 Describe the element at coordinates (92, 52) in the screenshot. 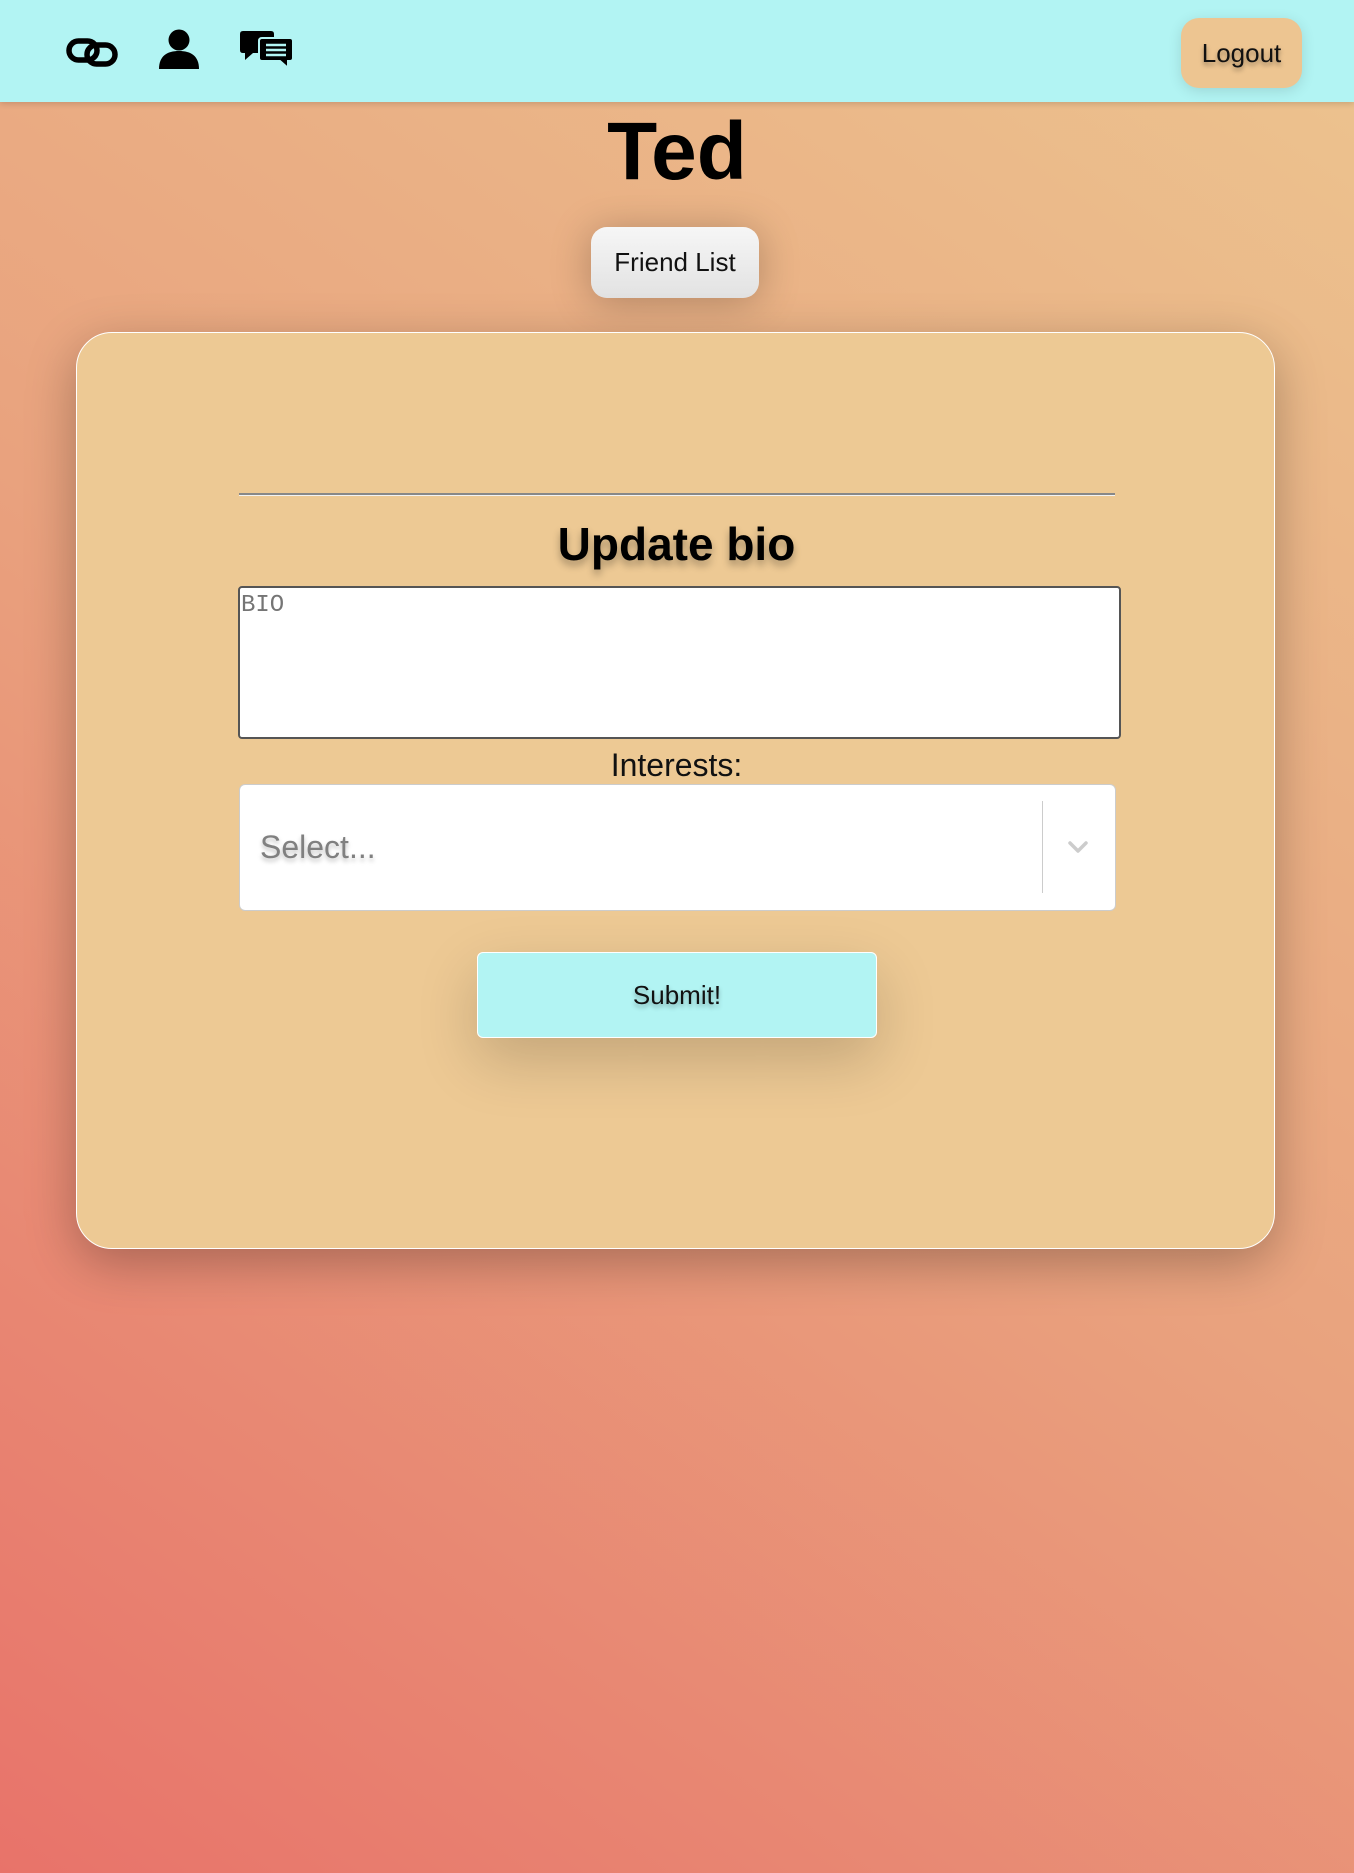

I see `link-icon` at that location.